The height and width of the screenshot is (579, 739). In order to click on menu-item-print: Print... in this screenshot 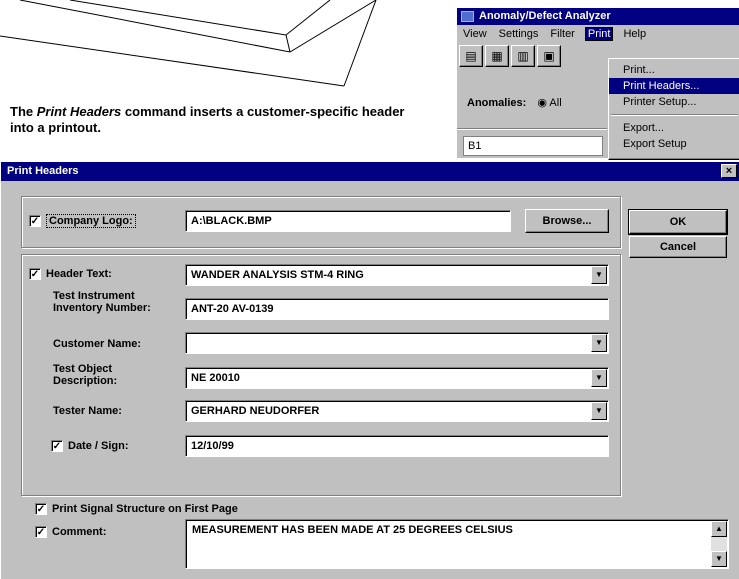, I will do `click(674, 70)`.